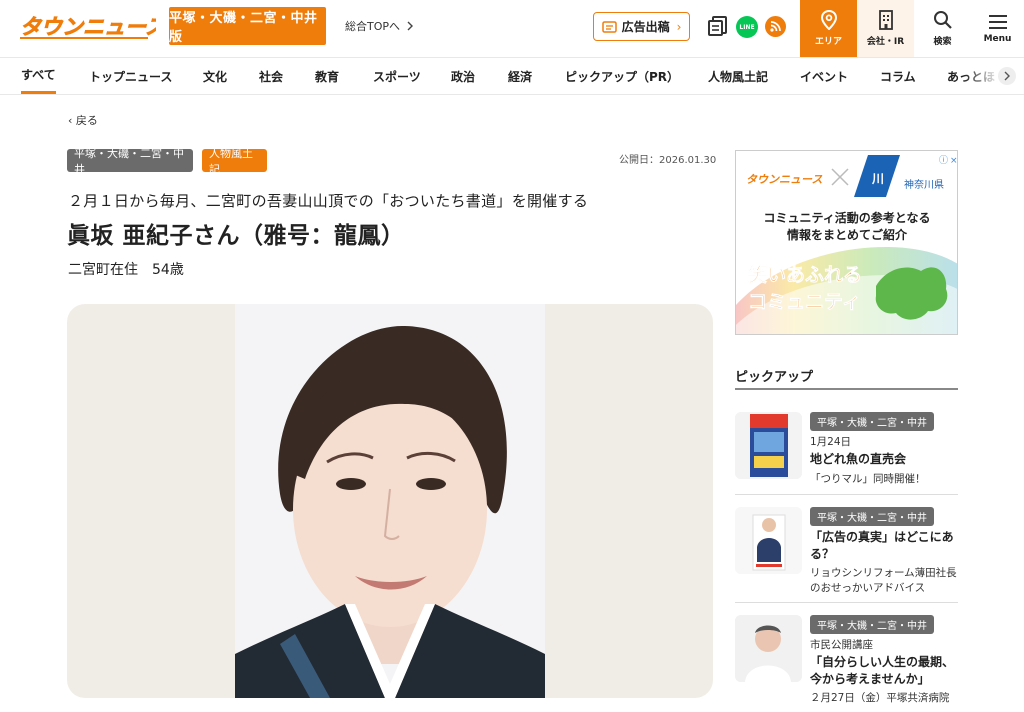  I want to click on site-header: タウンニュース 平塚・大磯・二宮・中井版 総合TOPへ 広告出稿 › LINE, so click(512, 28).